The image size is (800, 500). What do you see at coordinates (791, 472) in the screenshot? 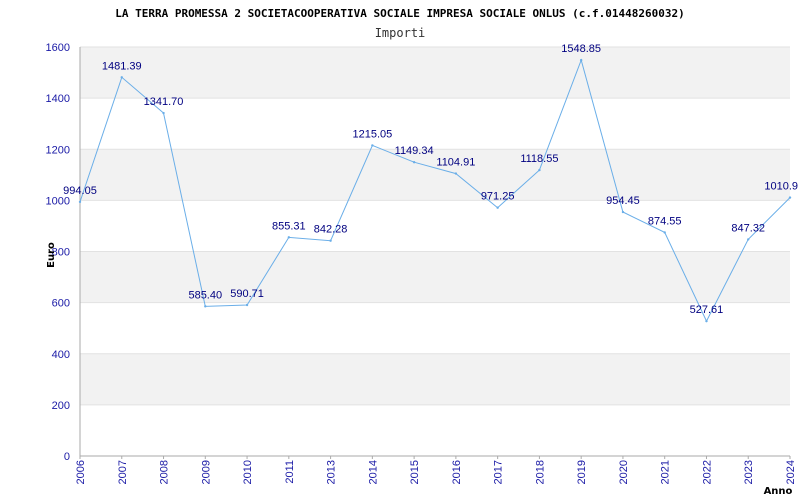
I see `x-tick-label: 2024` at bounding box center [791, 472].